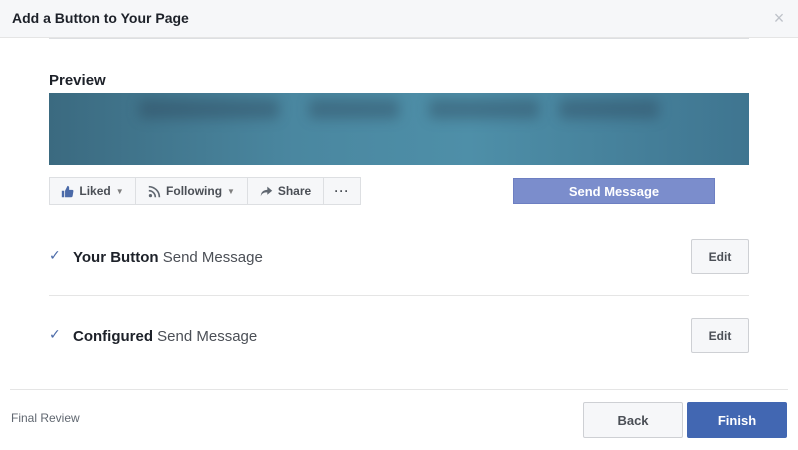  I want to click on rss-icon, so click(154, 191).